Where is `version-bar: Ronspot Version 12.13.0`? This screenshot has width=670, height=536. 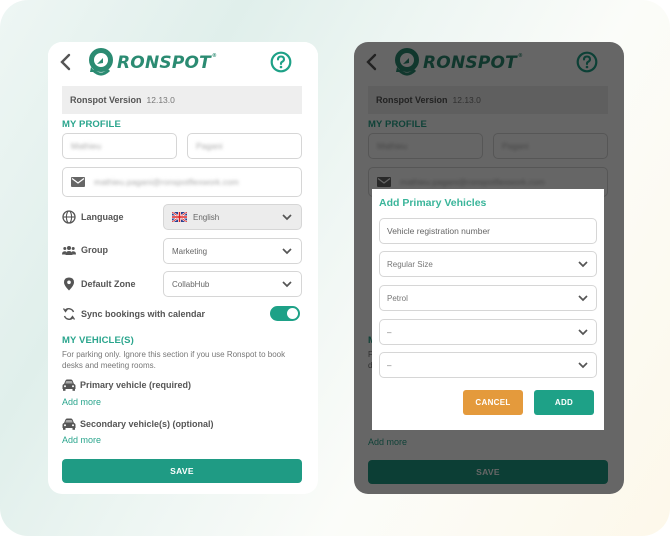 version-bar: Ronspot Version 12.13.0 is located at coordinates (182, 100).